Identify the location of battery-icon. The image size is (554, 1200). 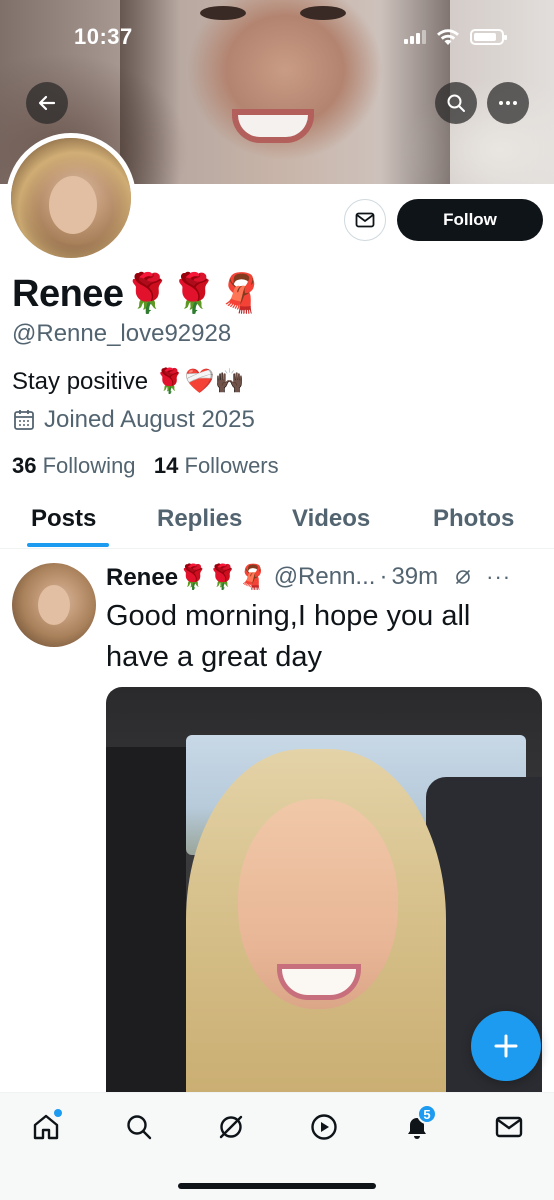
(488, 37).